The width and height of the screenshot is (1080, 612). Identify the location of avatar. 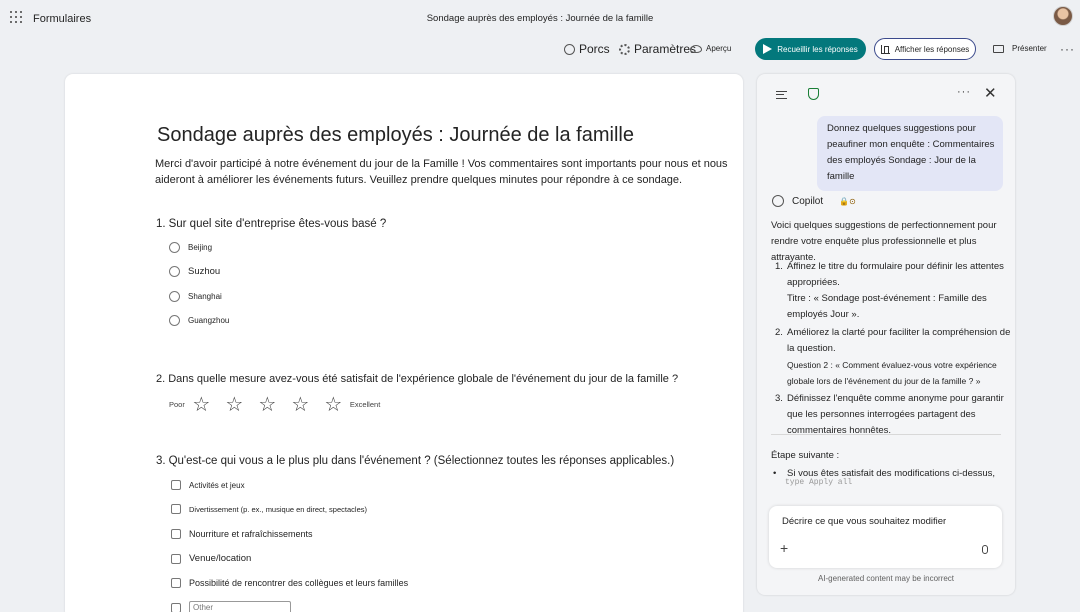
(1063, 16).